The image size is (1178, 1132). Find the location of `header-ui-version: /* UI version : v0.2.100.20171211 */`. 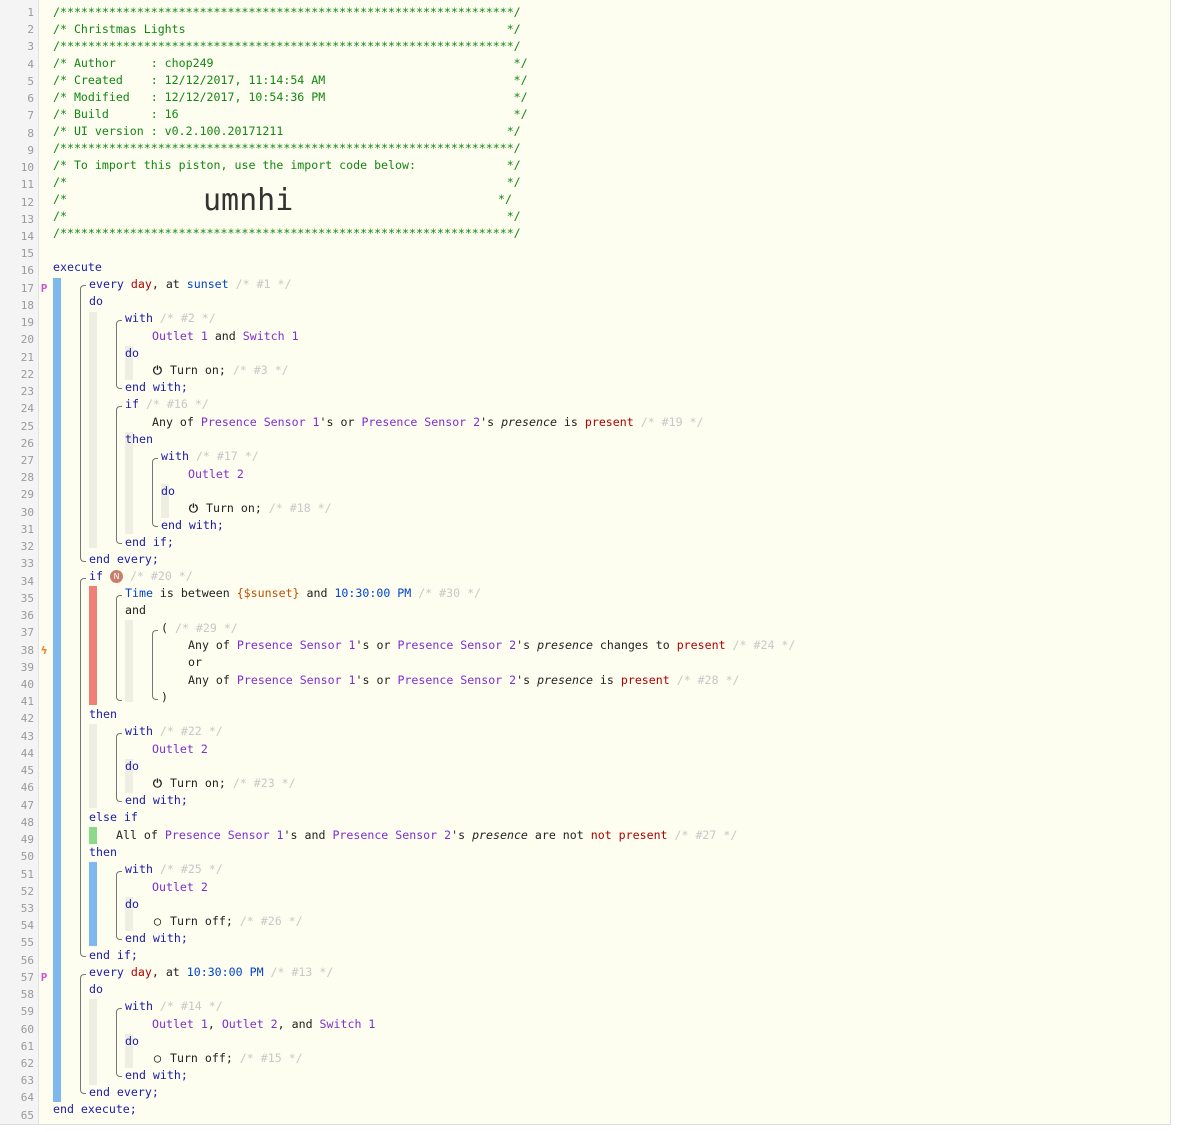

header-ui-version: /* UI version : v0.2.100.20171211 */ is located at coordinates (287, 131).